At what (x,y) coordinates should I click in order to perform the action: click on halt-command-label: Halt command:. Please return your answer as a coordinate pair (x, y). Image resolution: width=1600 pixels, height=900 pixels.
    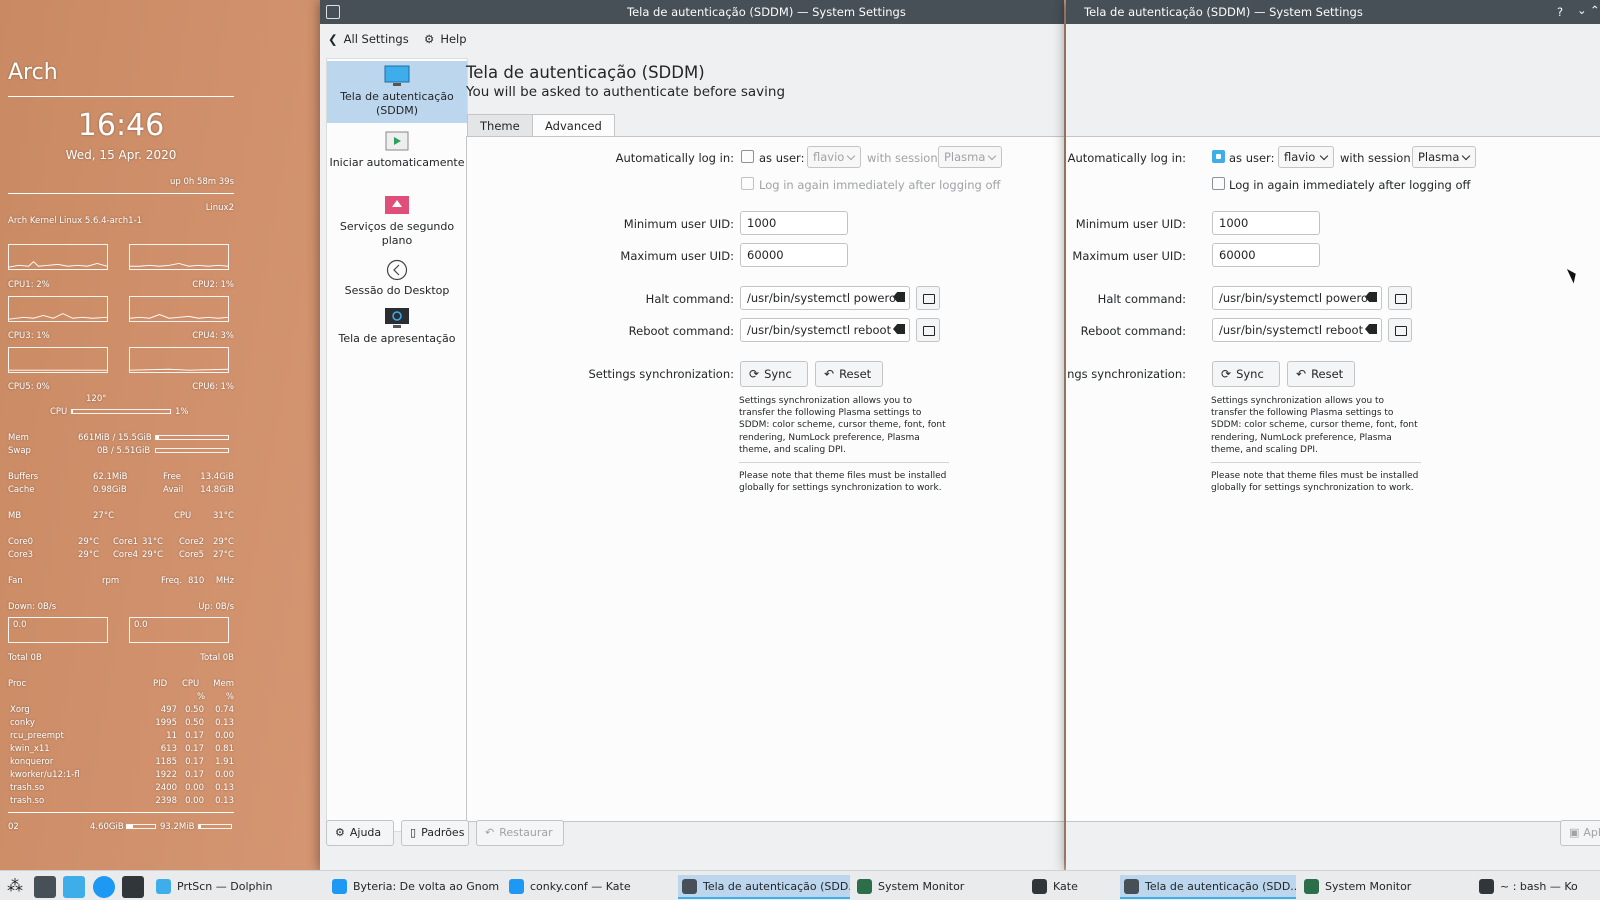
    Looking at the image, I should click on (1141, 299).